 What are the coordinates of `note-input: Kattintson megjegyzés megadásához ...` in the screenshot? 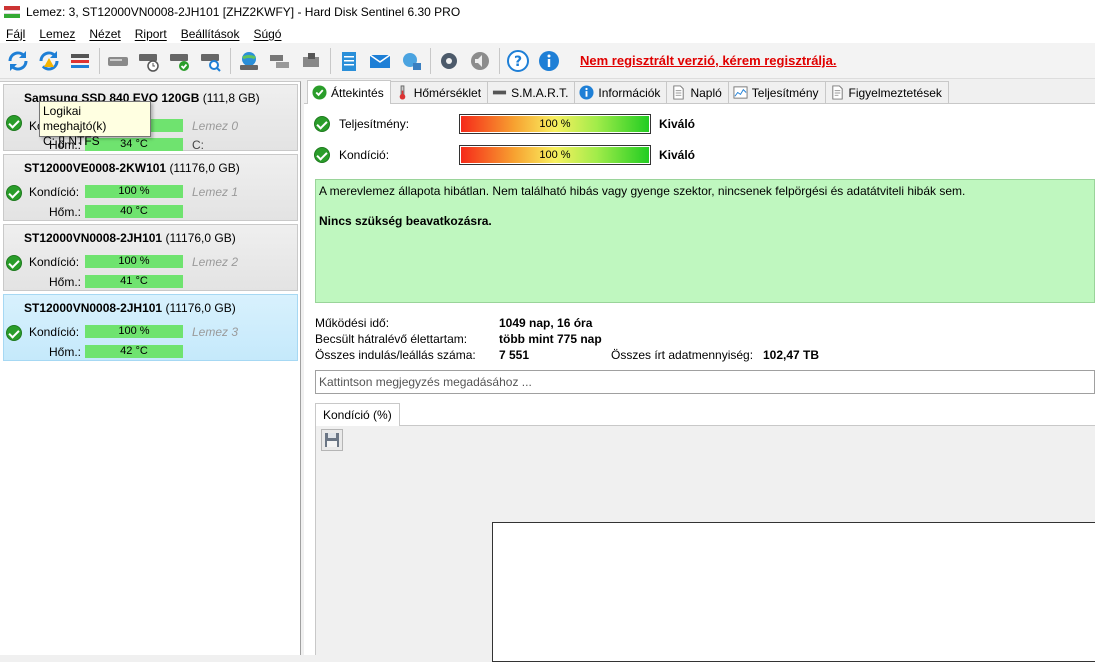 It's located at (705, 382).